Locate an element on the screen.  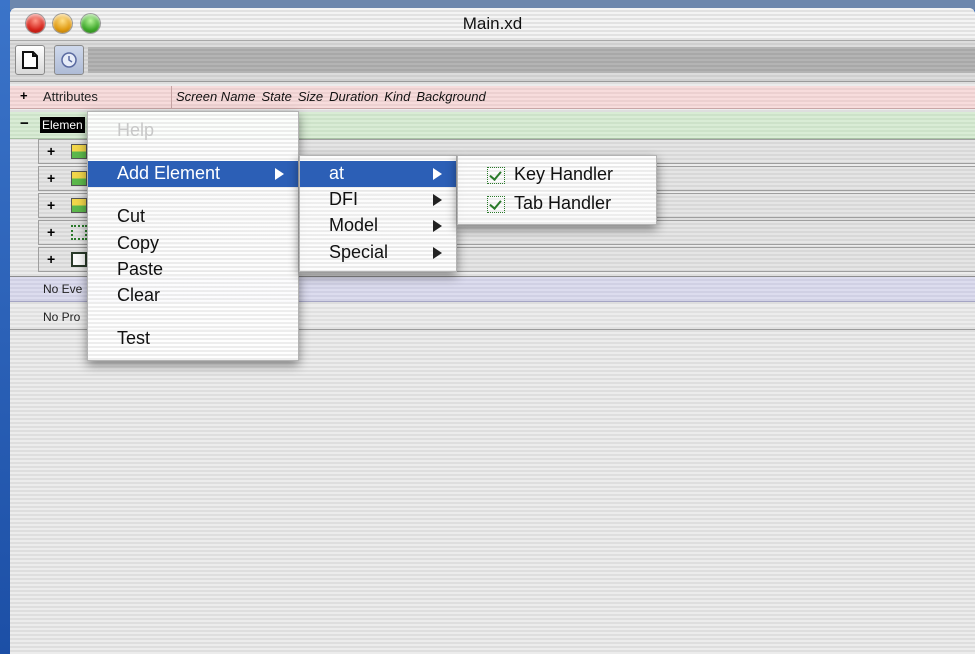
elements-label: Elemen is located at coordinates (62, 125).